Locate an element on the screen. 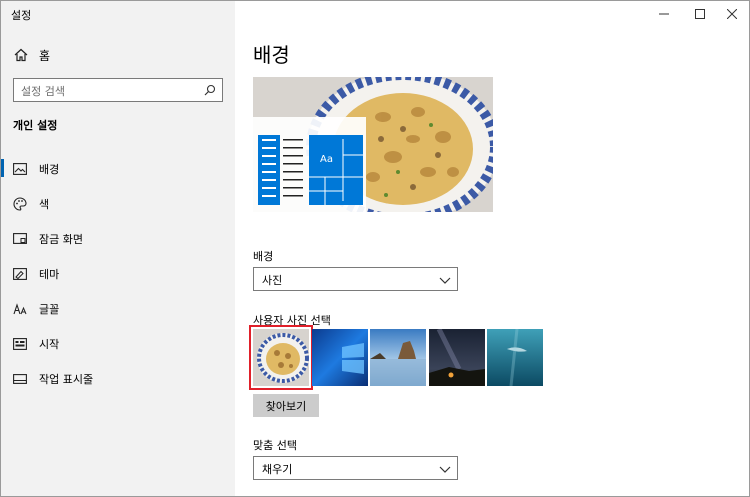 The height and width of the screenshot is (497, 750). theme-icon is located at coordinates (20, 274).